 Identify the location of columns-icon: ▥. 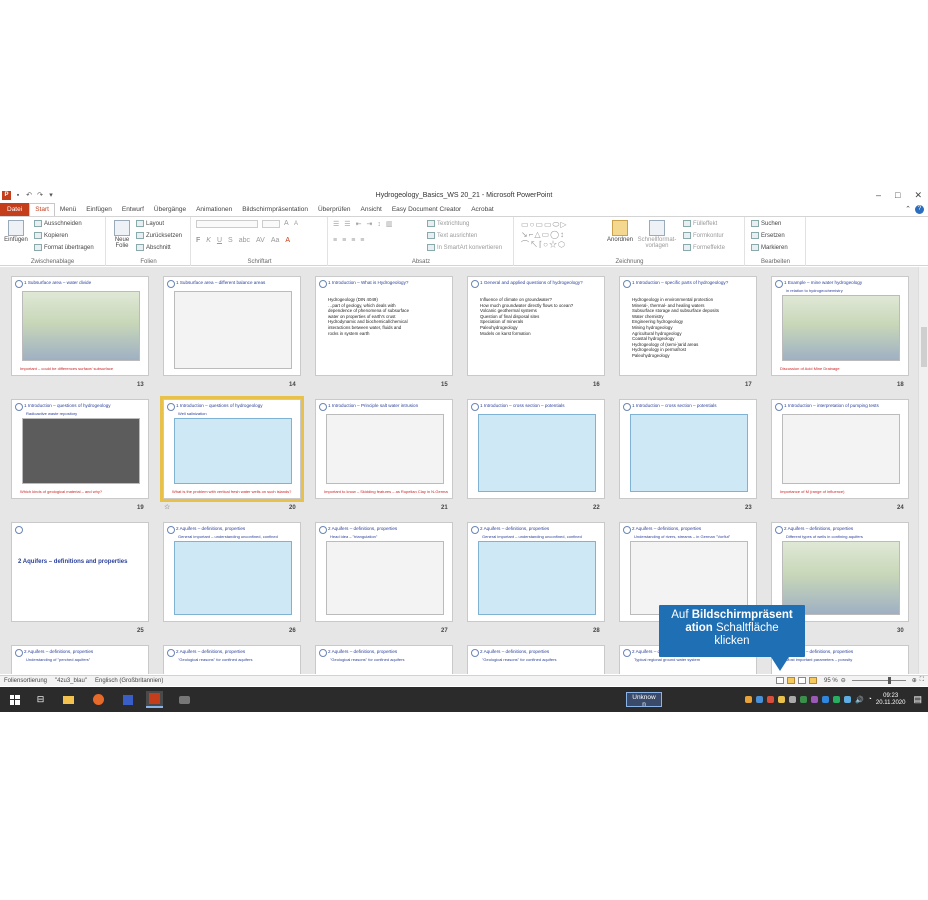
(389, 224).